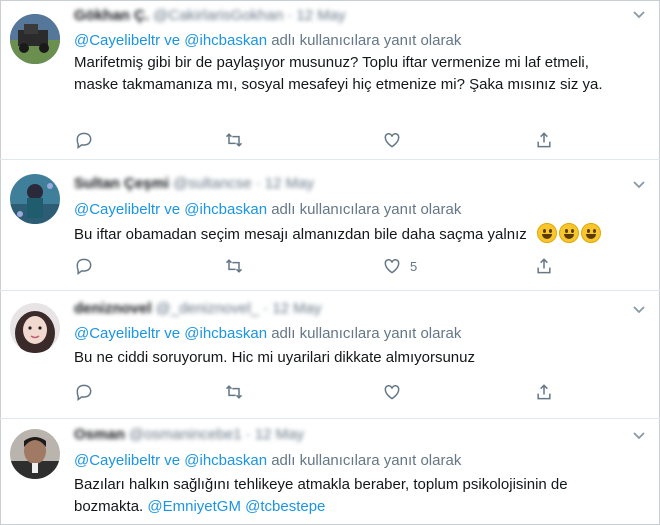  Describe the element at coordinates (208, 308) in the screenshot. I see `user-handle: @_deniznovel_` at that location.